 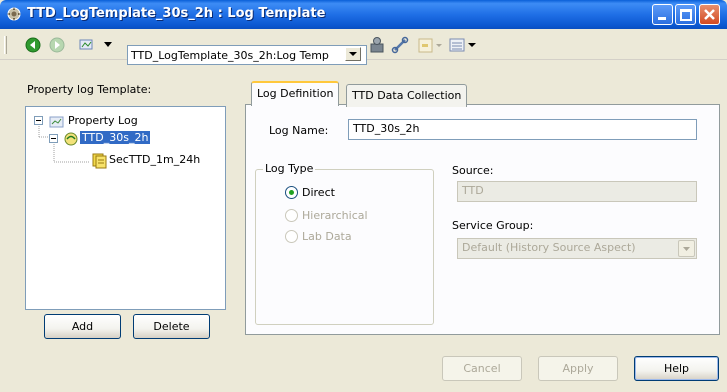 I want to click on close-icon, so click(x=709, y=14).